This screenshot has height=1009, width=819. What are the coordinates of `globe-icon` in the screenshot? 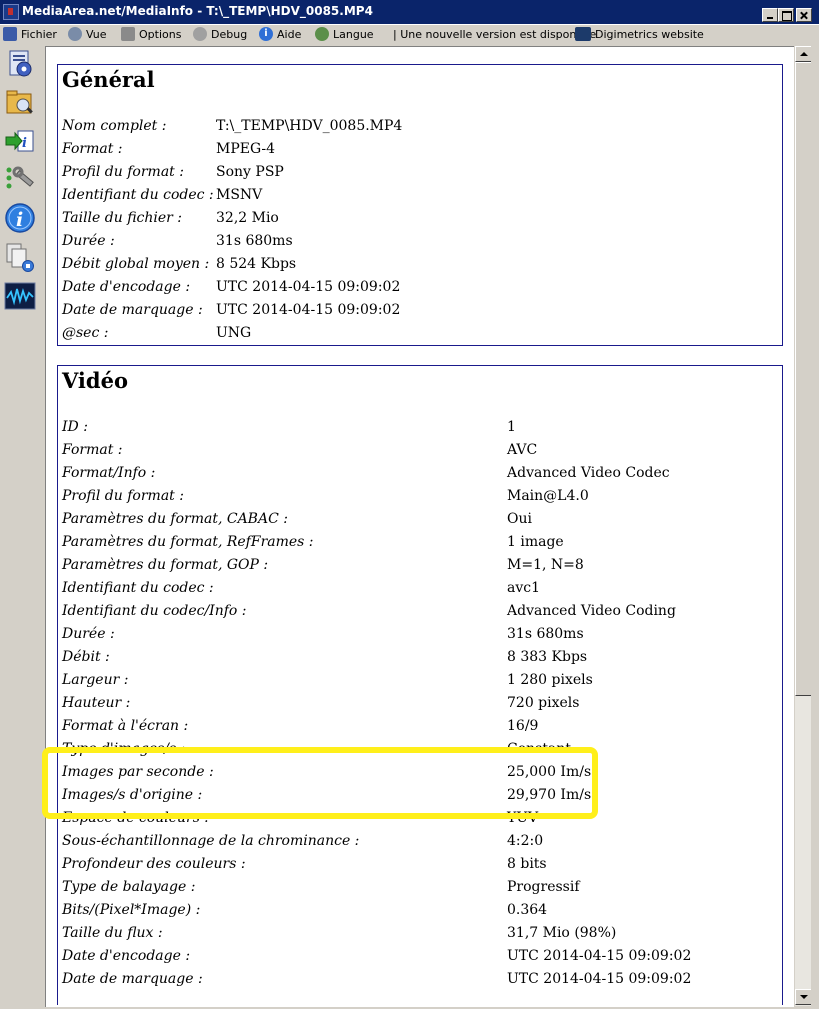 It's located at (322, 34).